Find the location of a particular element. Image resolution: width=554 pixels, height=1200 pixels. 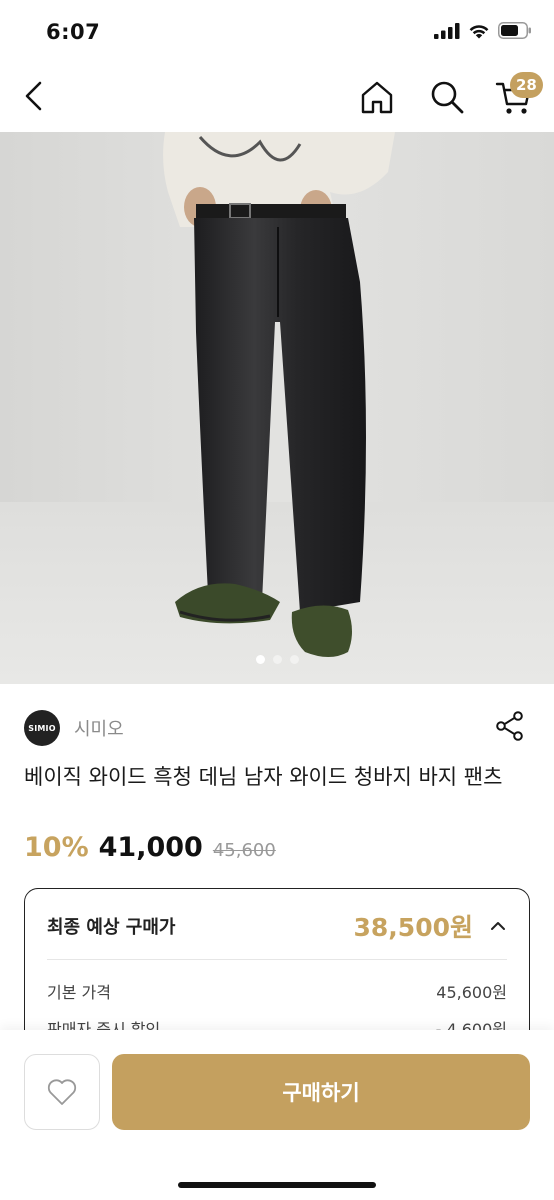

wifi-icon is located at coordinates (479, 31).